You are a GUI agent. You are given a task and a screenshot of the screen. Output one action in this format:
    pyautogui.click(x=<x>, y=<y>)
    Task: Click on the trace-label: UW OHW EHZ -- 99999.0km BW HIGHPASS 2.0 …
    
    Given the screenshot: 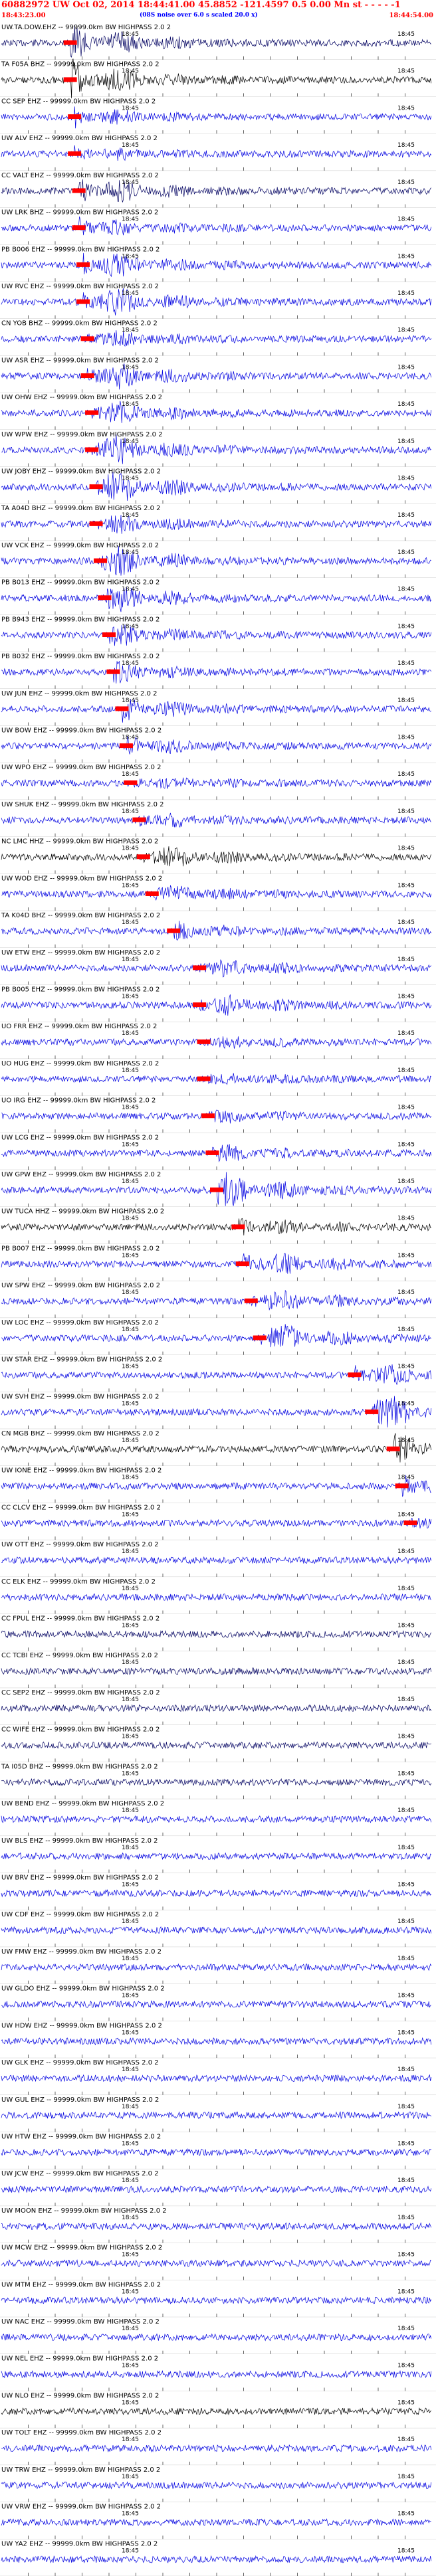 What is the action you would take?
    pyautogui.click(x=81, y=397)
    